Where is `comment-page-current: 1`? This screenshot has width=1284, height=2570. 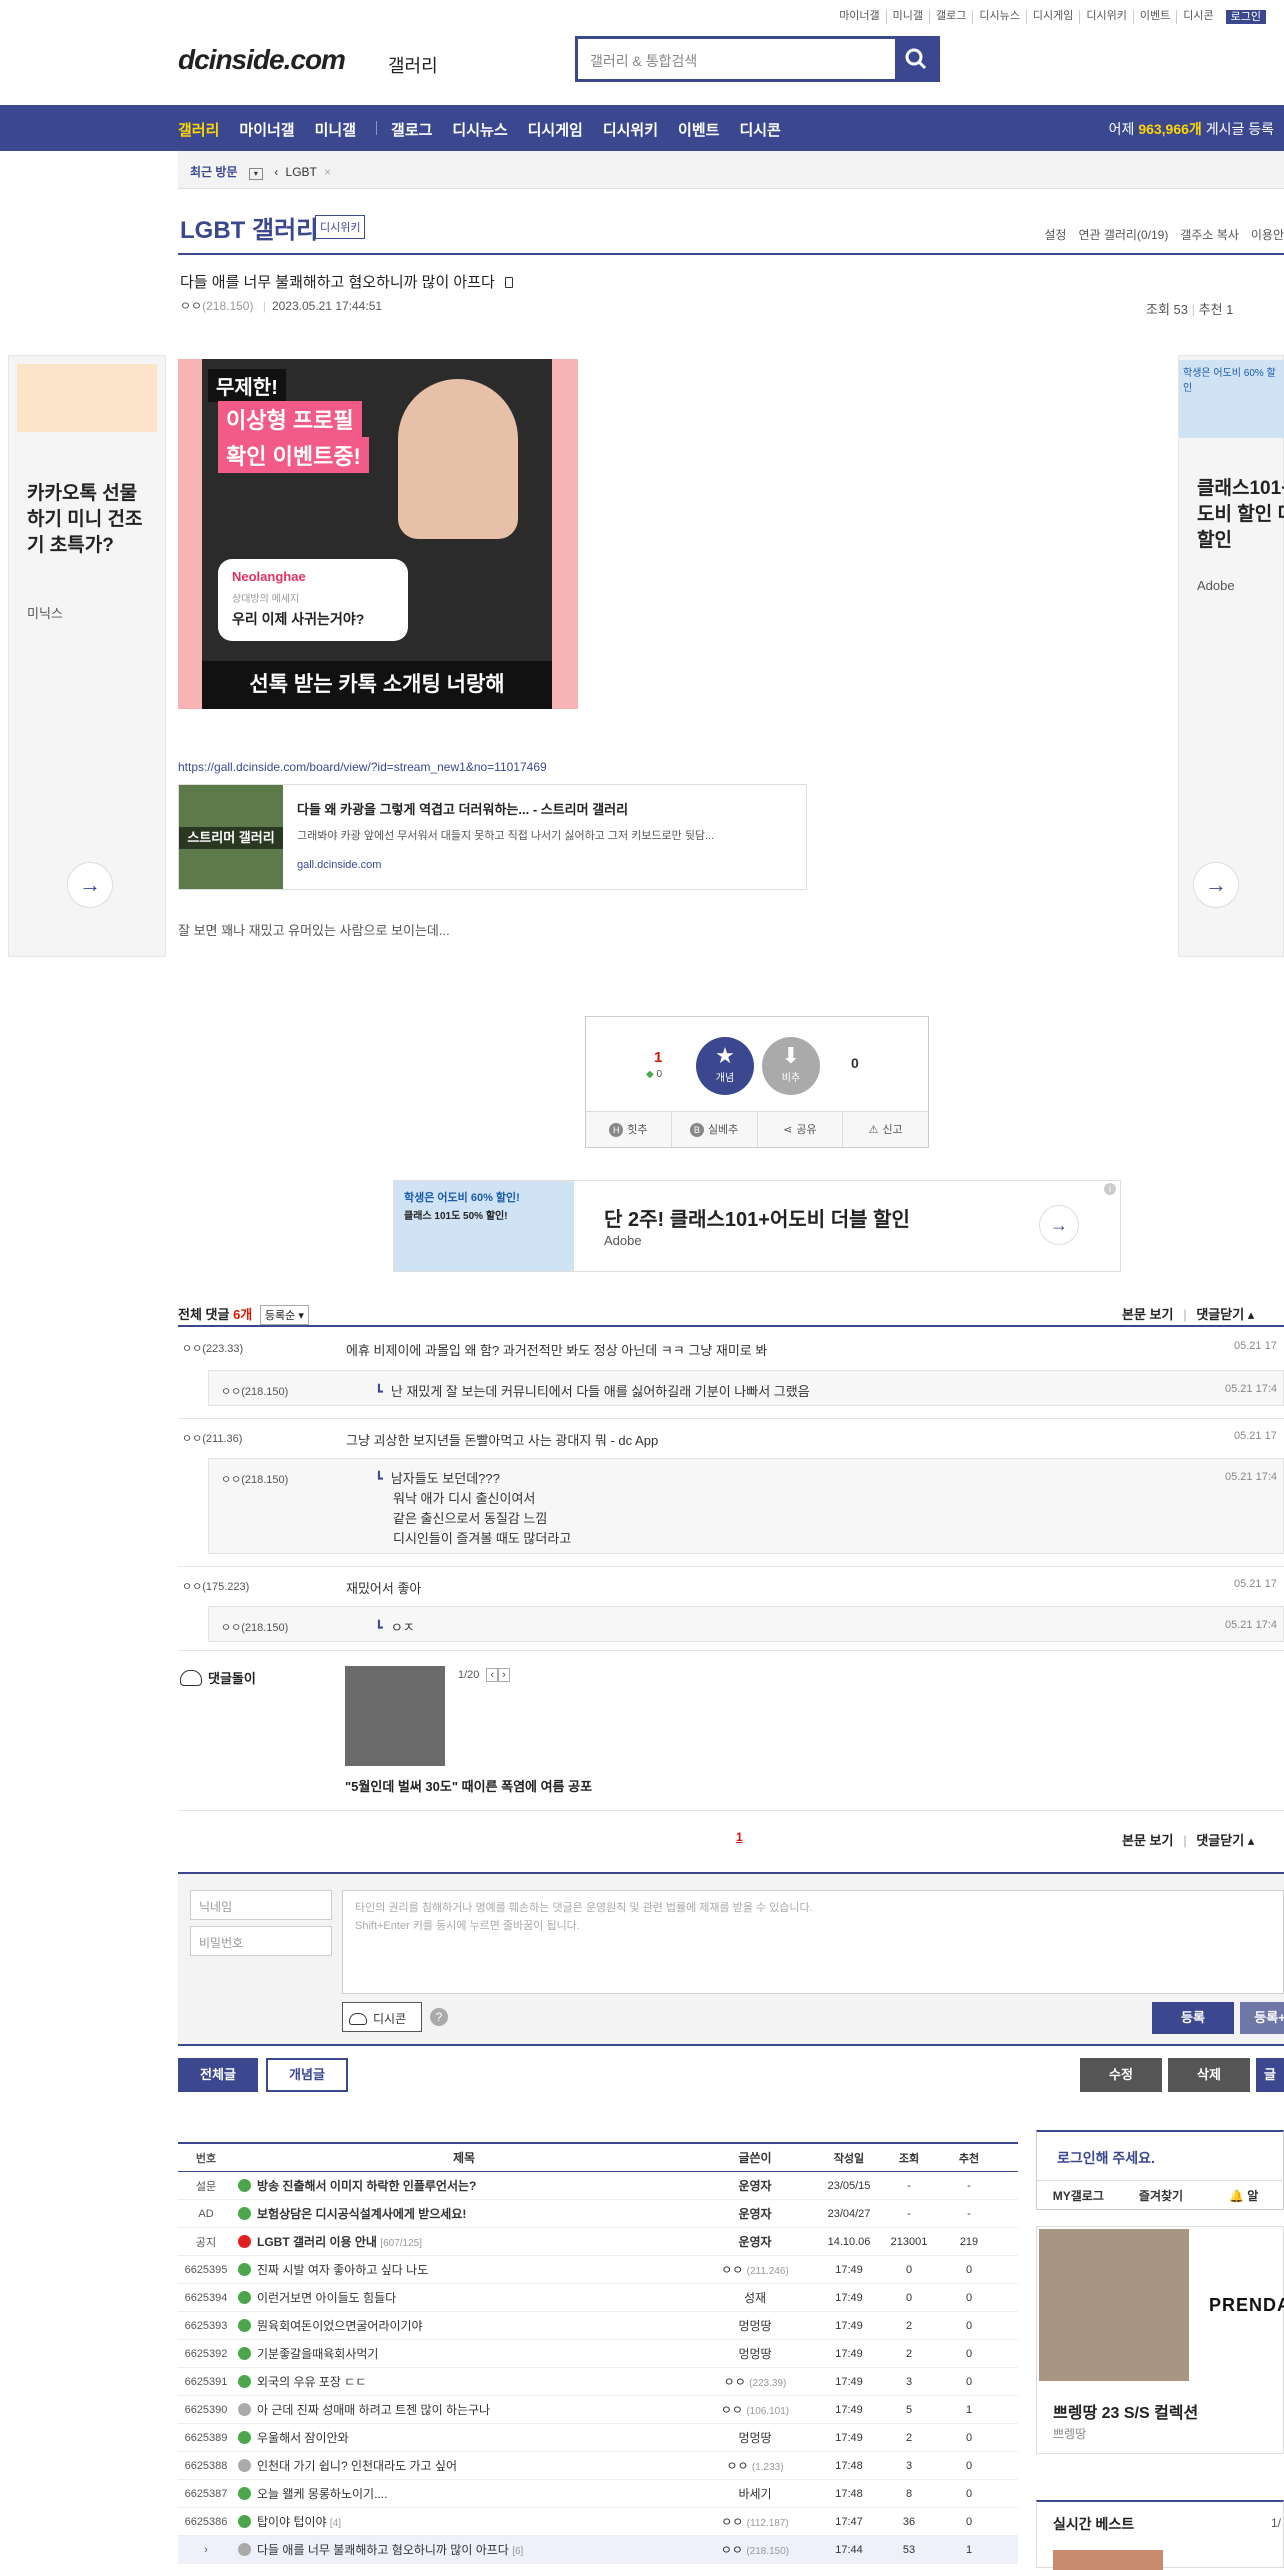
comment-page-current: 1 is located at coordinates (739, 1837).